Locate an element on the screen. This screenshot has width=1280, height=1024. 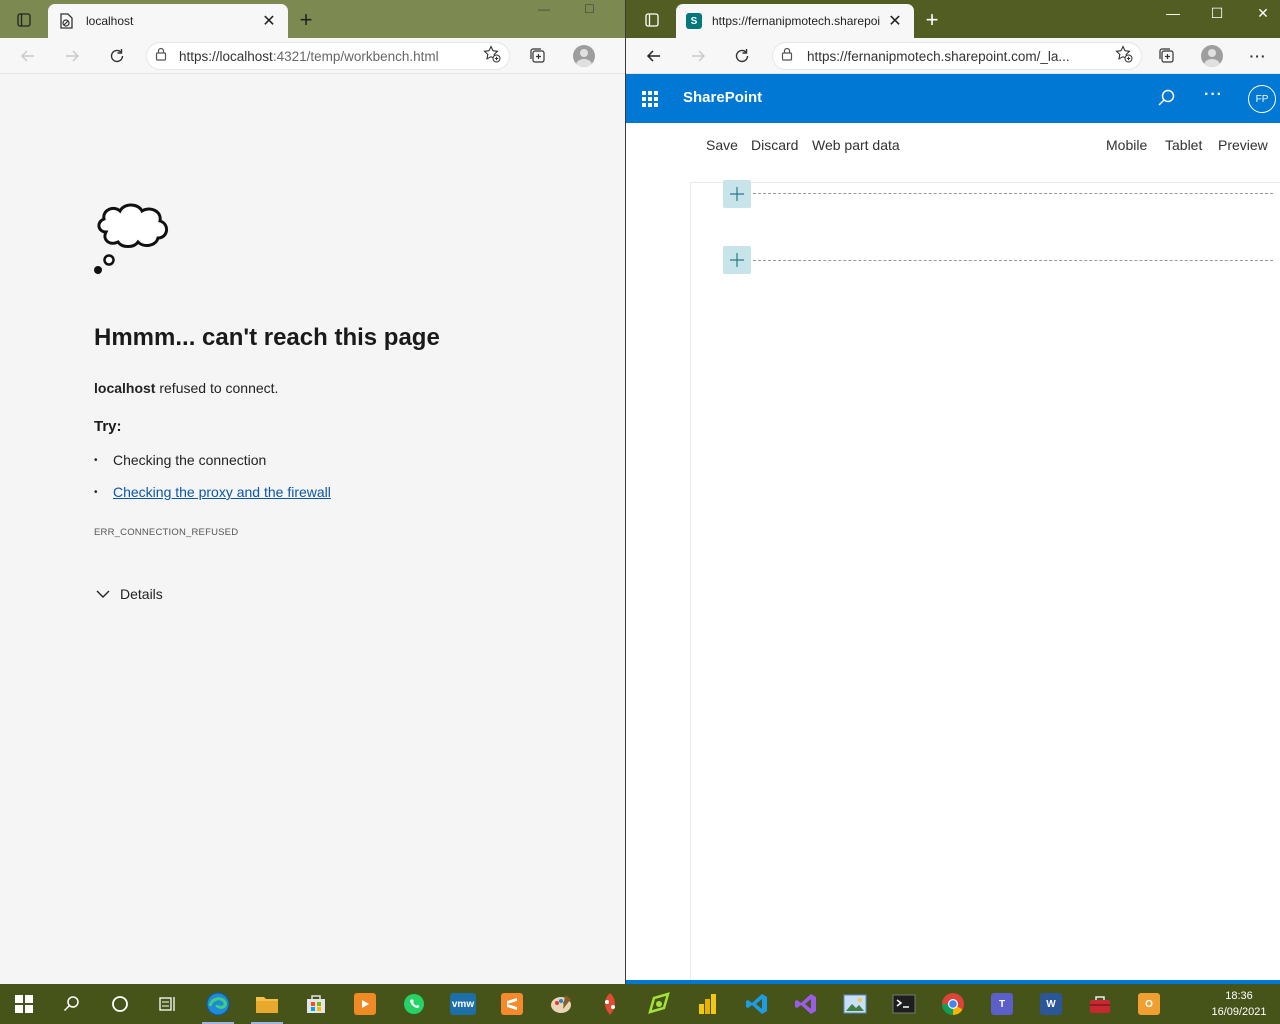
cortana-icon is located at coordinates (120, 1004).